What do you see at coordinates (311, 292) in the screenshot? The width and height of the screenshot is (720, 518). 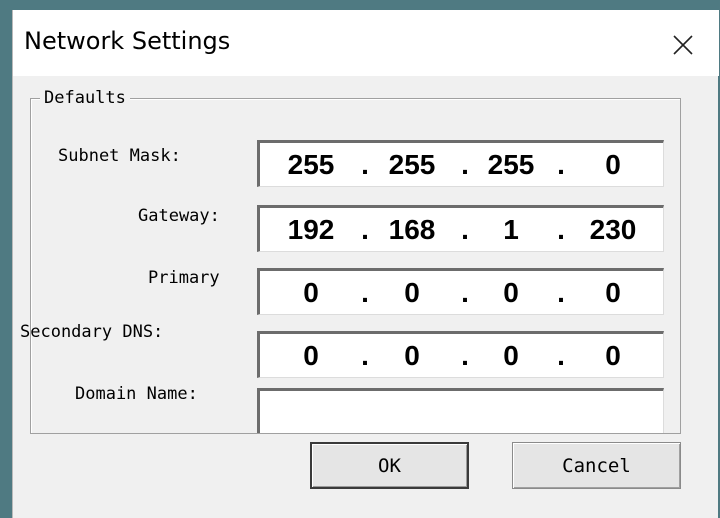 I see `primary-dns-octet-1: 0` at bounding box center [311, 292].